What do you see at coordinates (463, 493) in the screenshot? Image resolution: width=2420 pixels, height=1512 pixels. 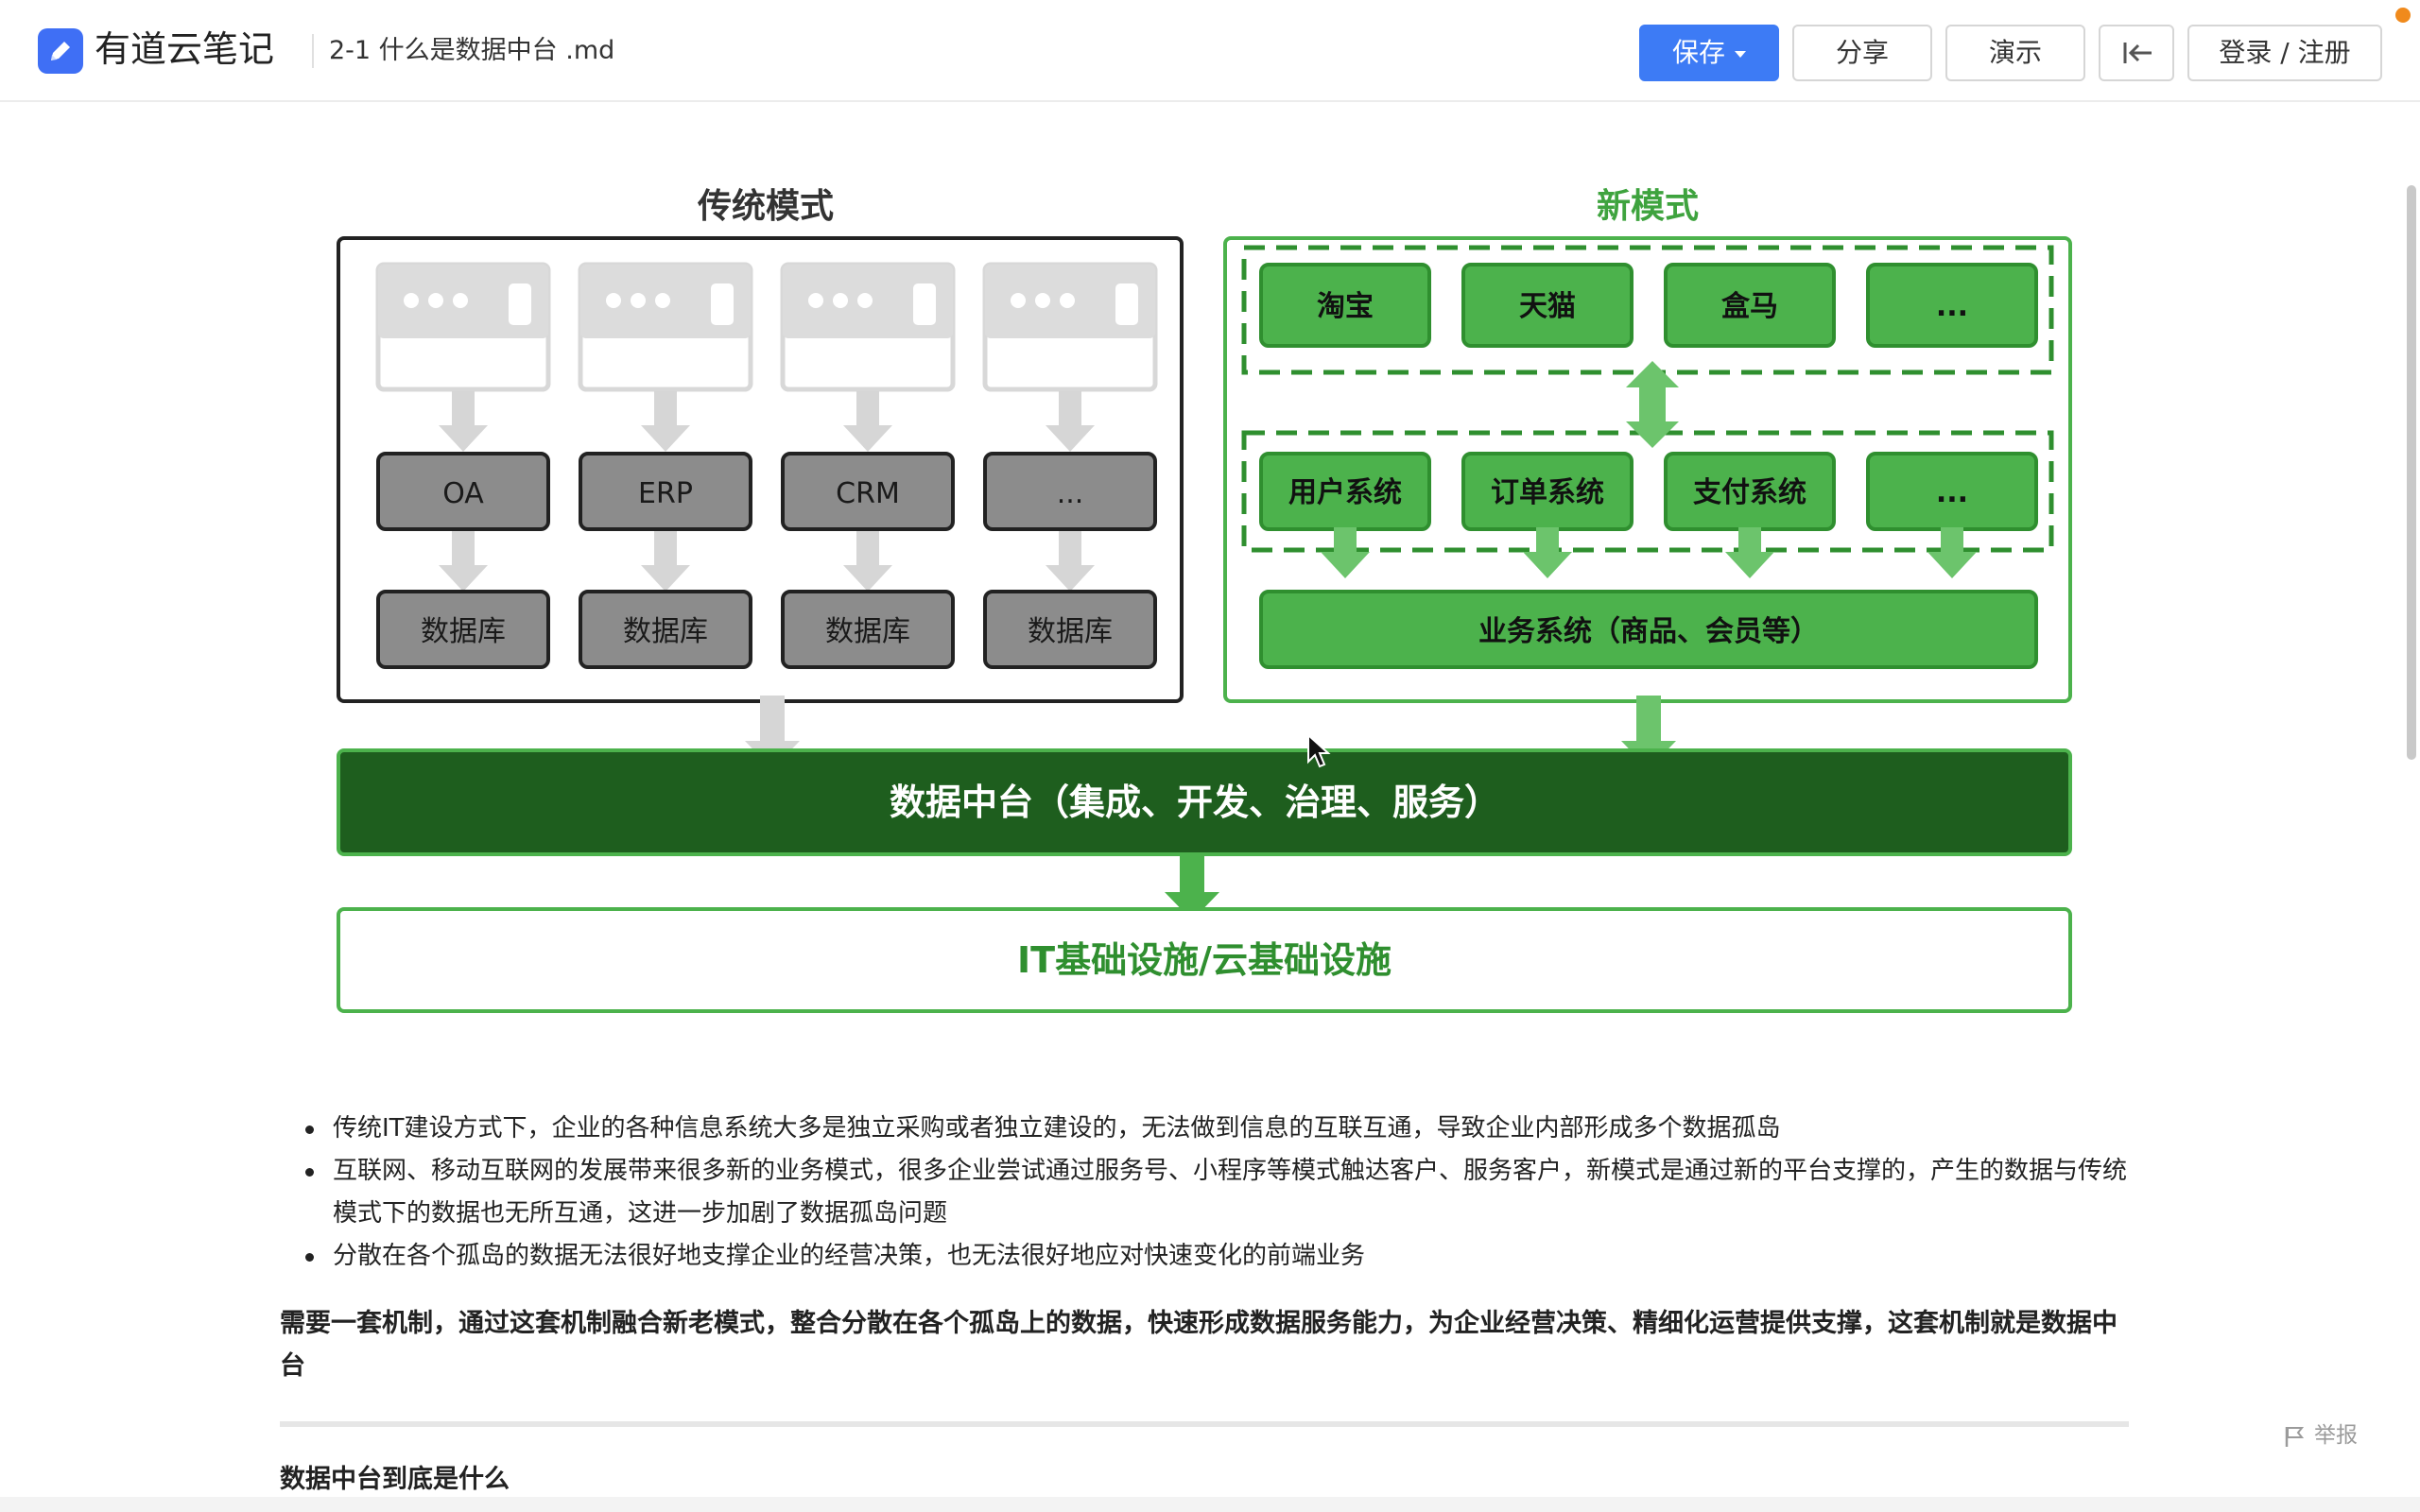 I see `system-label-oa: OA` at bounding box center [463, 493].